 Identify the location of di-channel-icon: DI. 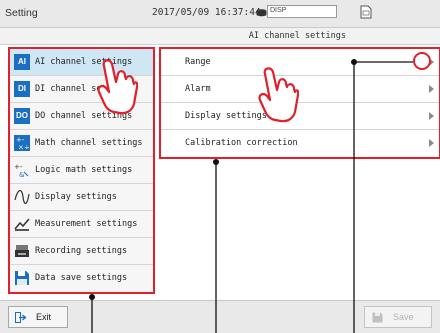
(22, 89).